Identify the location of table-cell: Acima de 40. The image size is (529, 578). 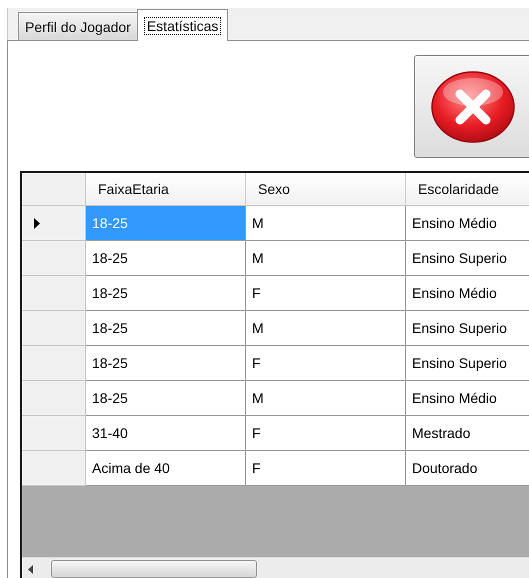
(166, 468).